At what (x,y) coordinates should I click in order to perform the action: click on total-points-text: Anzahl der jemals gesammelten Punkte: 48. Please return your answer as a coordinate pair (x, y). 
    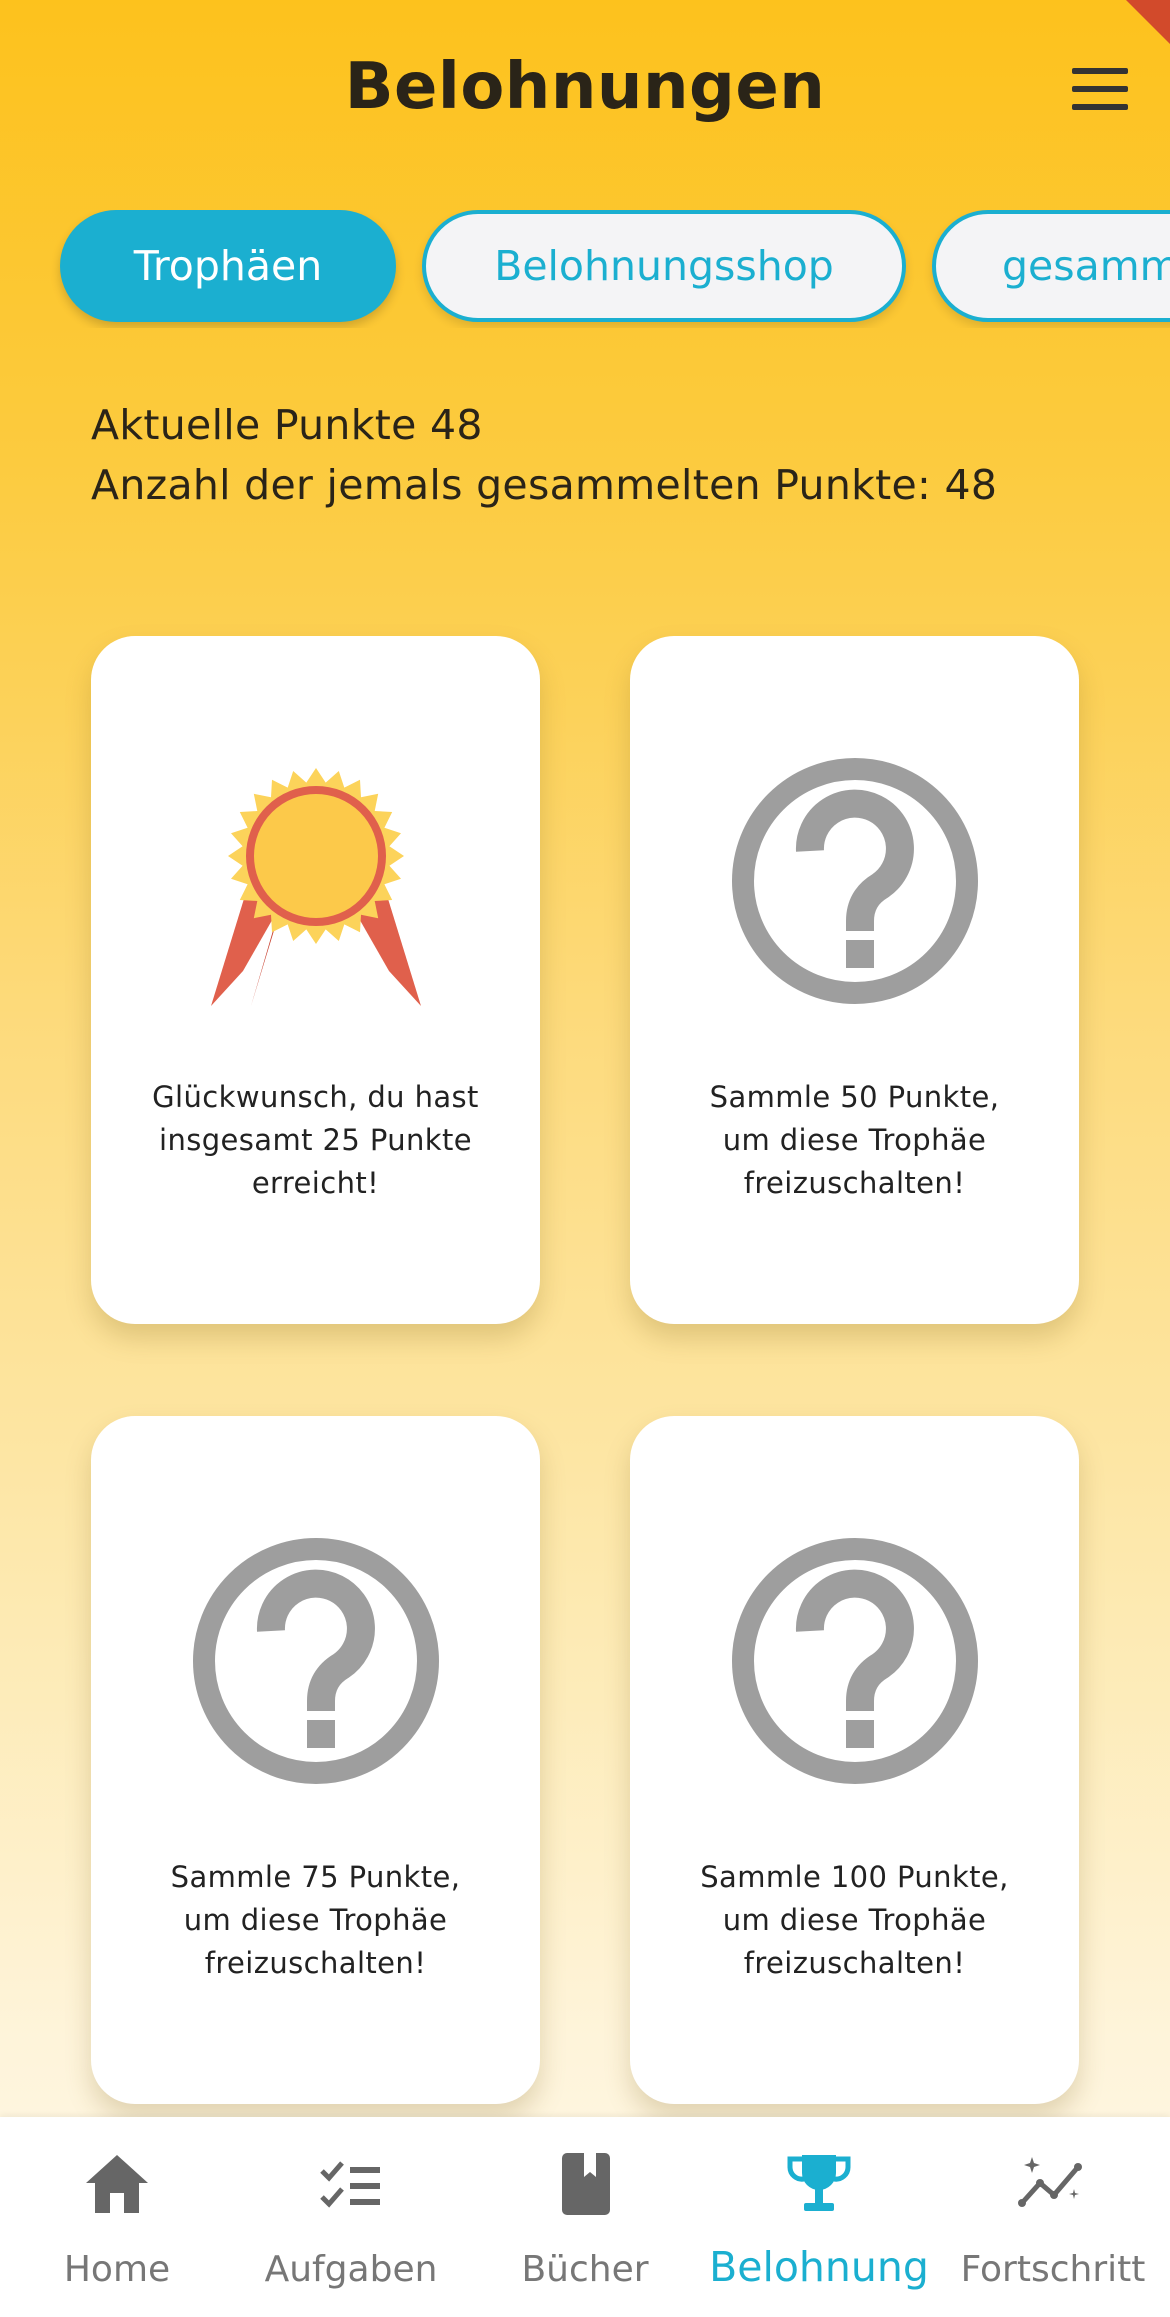
    Looking at the image, I should click on (544, 485).